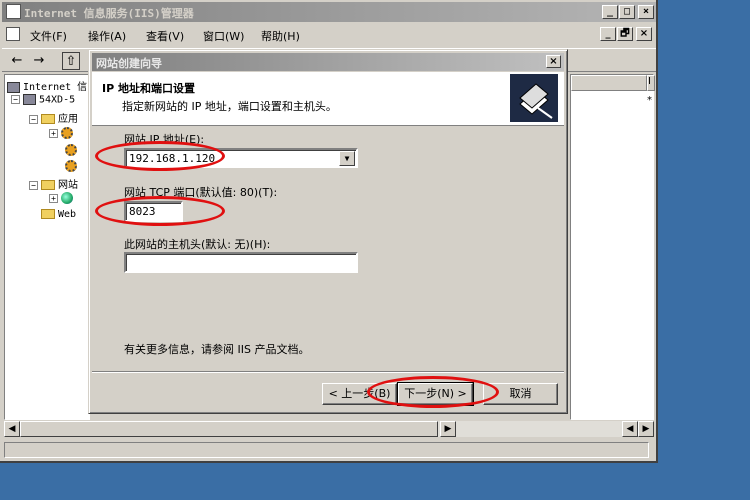 This screenshot has height=500, width=750. What do you see at coordinates (609, 83) in the screenshot?
I see `column-header` at bounding box center [609, 83].